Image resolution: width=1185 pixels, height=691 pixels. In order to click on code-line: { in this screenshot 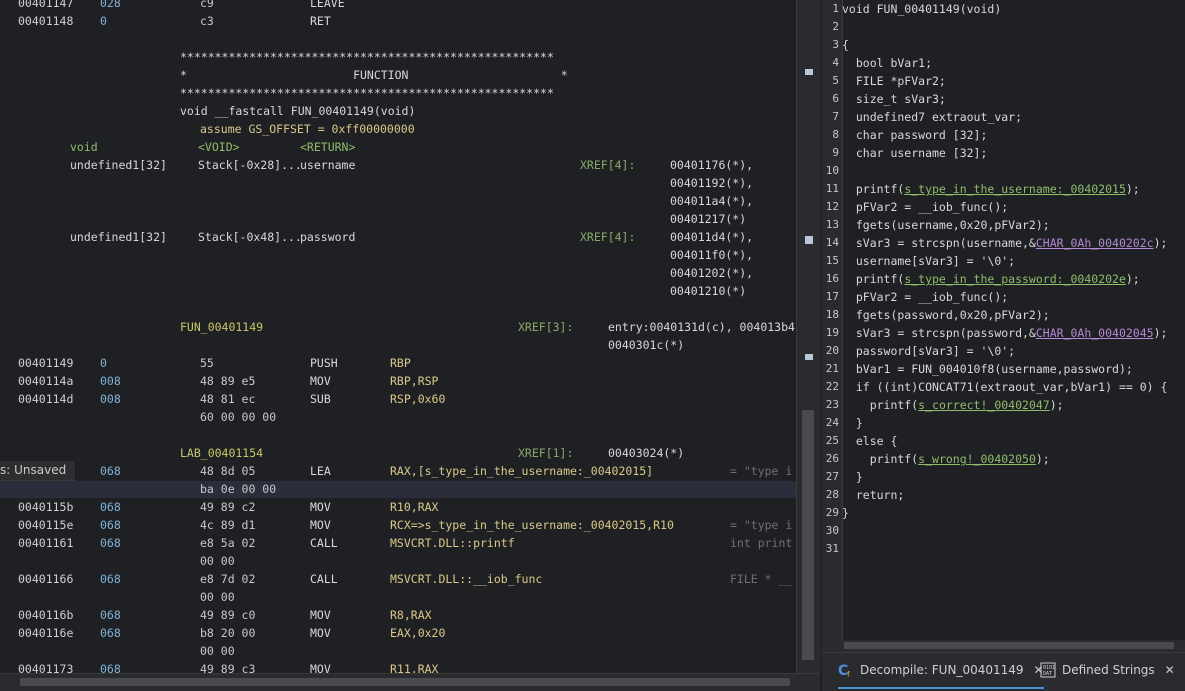, I will do `click(845, 45)`.